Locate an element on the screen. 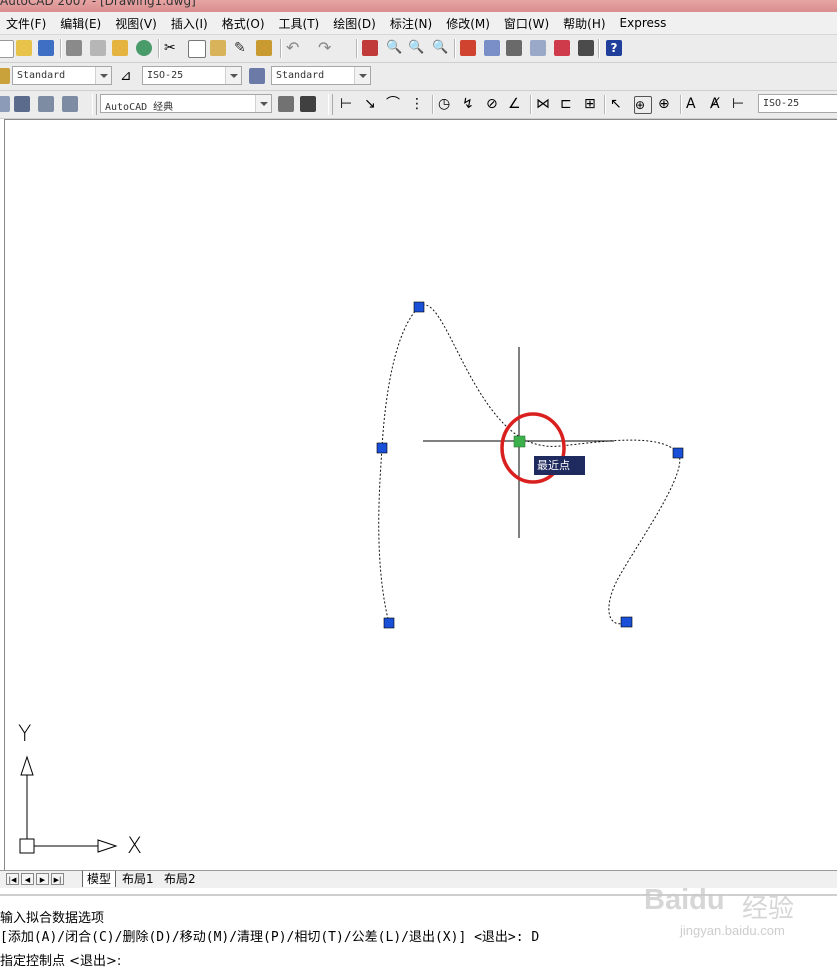 The height and width of the screenshot is (969, 837). menu-window: 窗口(W) is located at coordinates (526, 23).